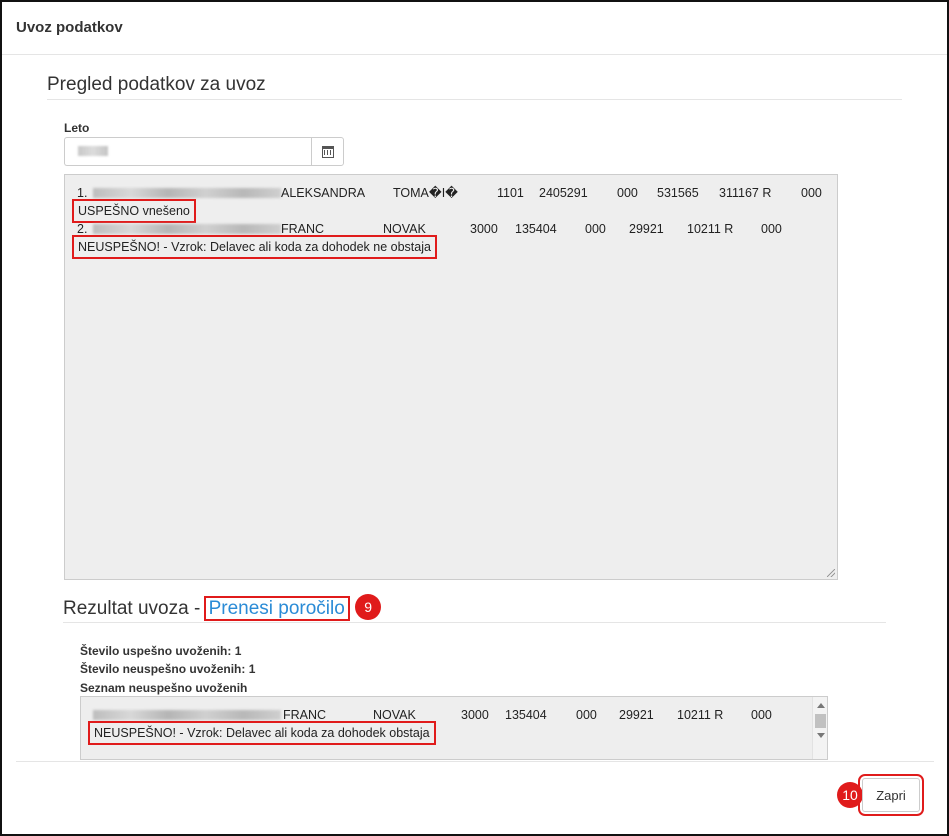 The height and width of the screenshot is (836, 949). I want to click on status-success: USPEŠNO vnešeno, so click(134, 211).